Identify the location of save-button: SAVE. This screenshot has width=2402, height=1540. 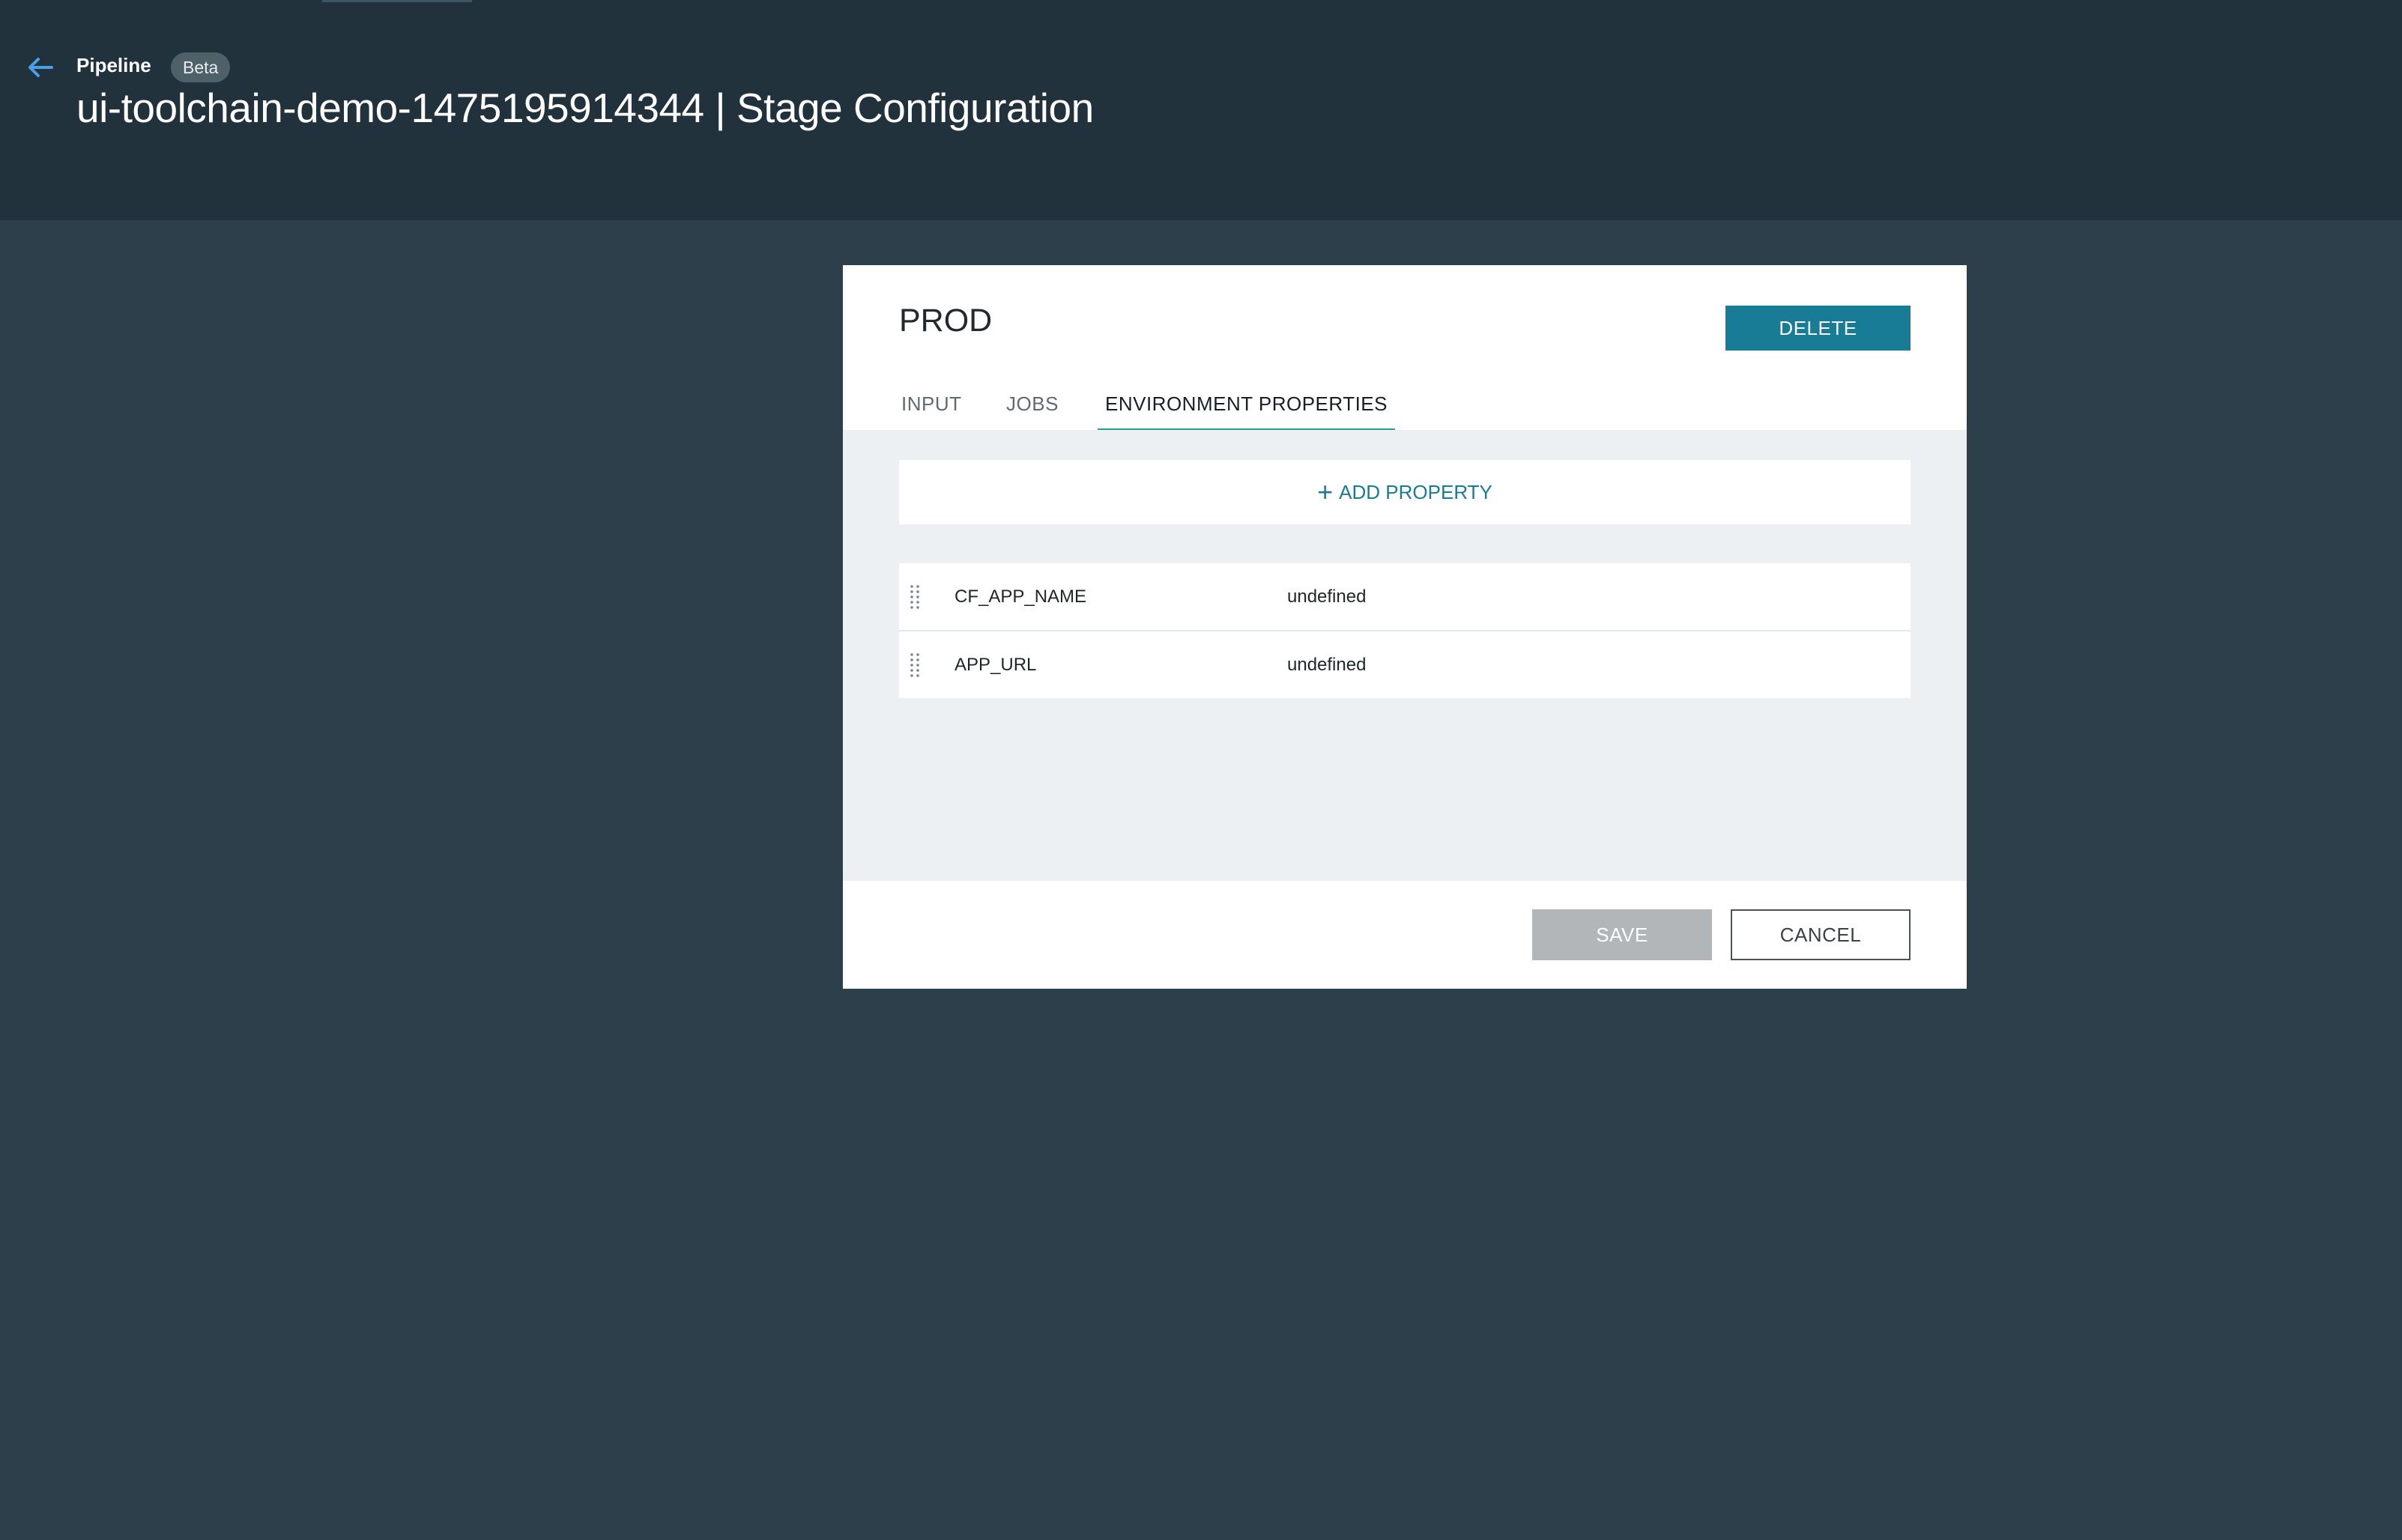
(1622, 934).